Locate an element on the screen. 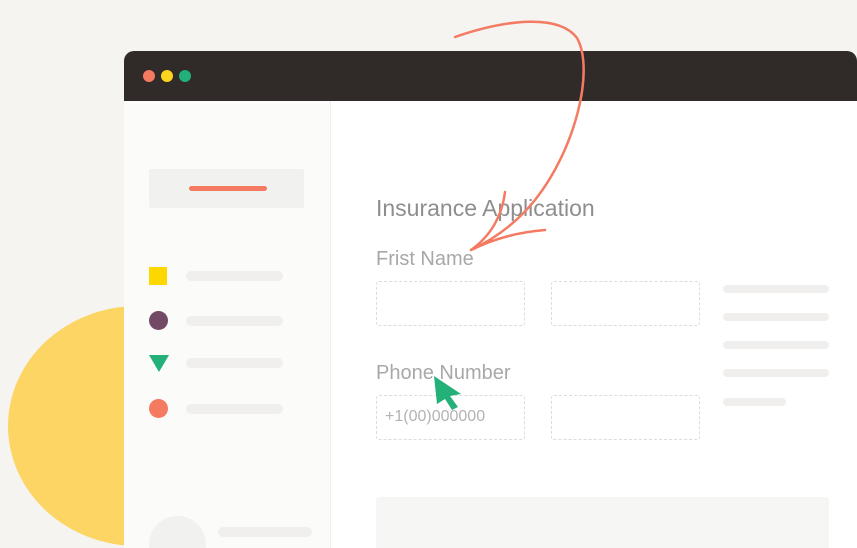  cursor-arrow-icon is located at coordinates (447, 393).